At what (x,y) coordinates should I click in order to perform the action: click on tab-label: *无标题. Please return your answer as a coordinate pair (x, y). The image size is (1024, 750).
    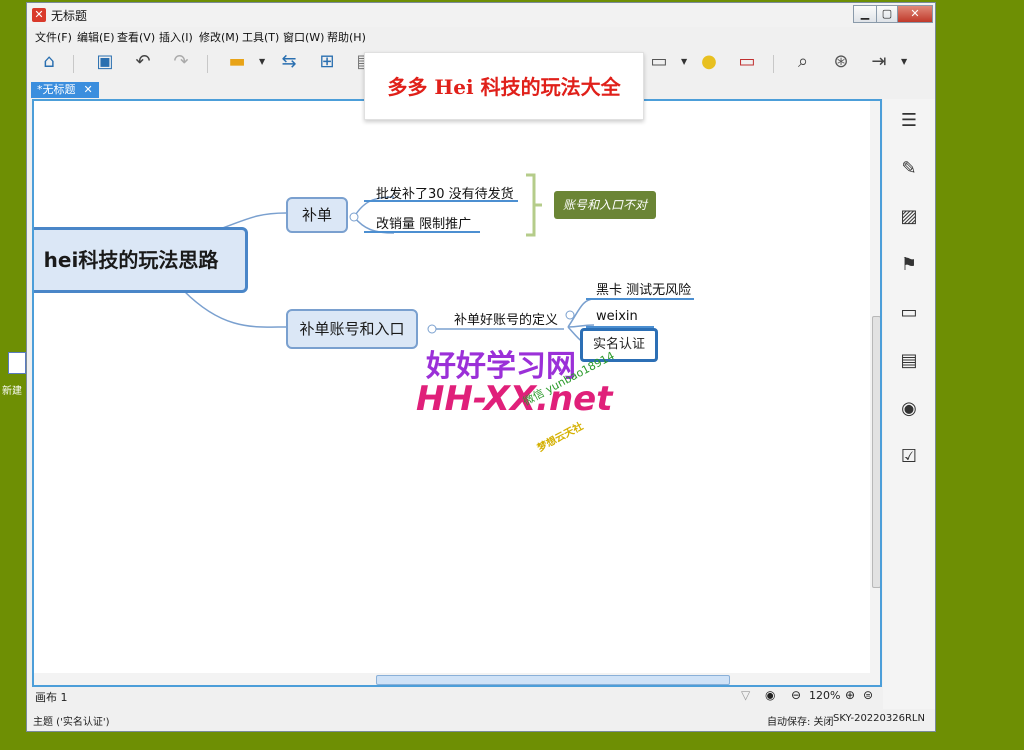
    Looking at the image, I should click on (56, 89).